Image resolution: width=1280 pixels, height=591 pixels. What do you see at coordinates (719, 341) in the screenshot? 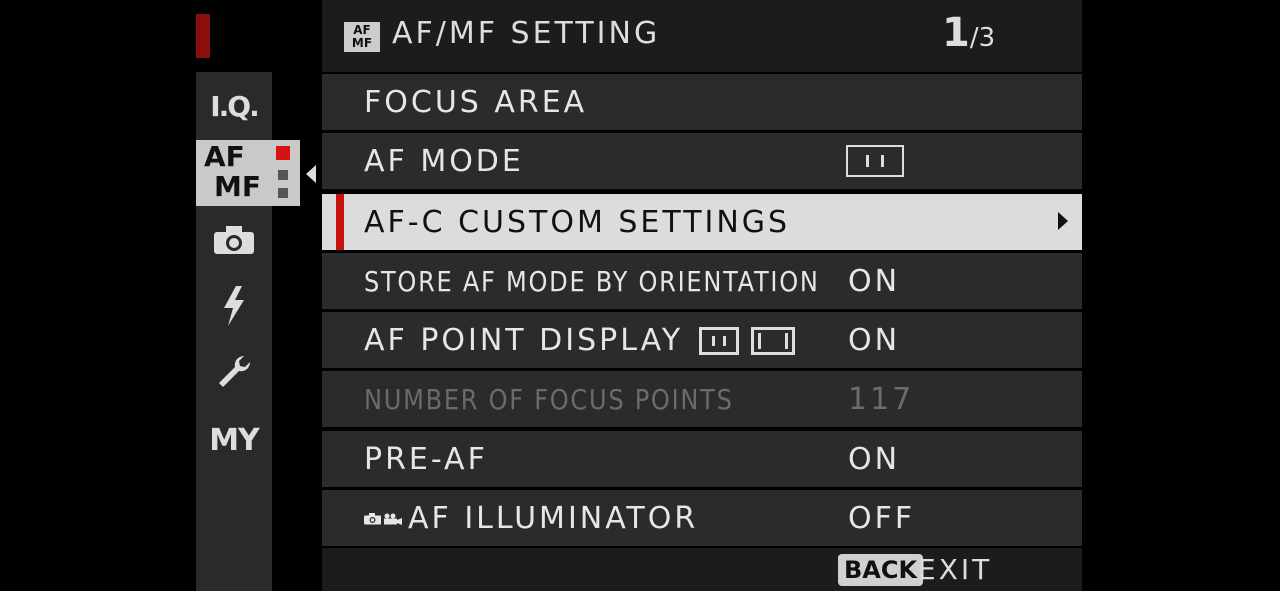
I see `zone-af-icon` at bounding box center [719, 341].